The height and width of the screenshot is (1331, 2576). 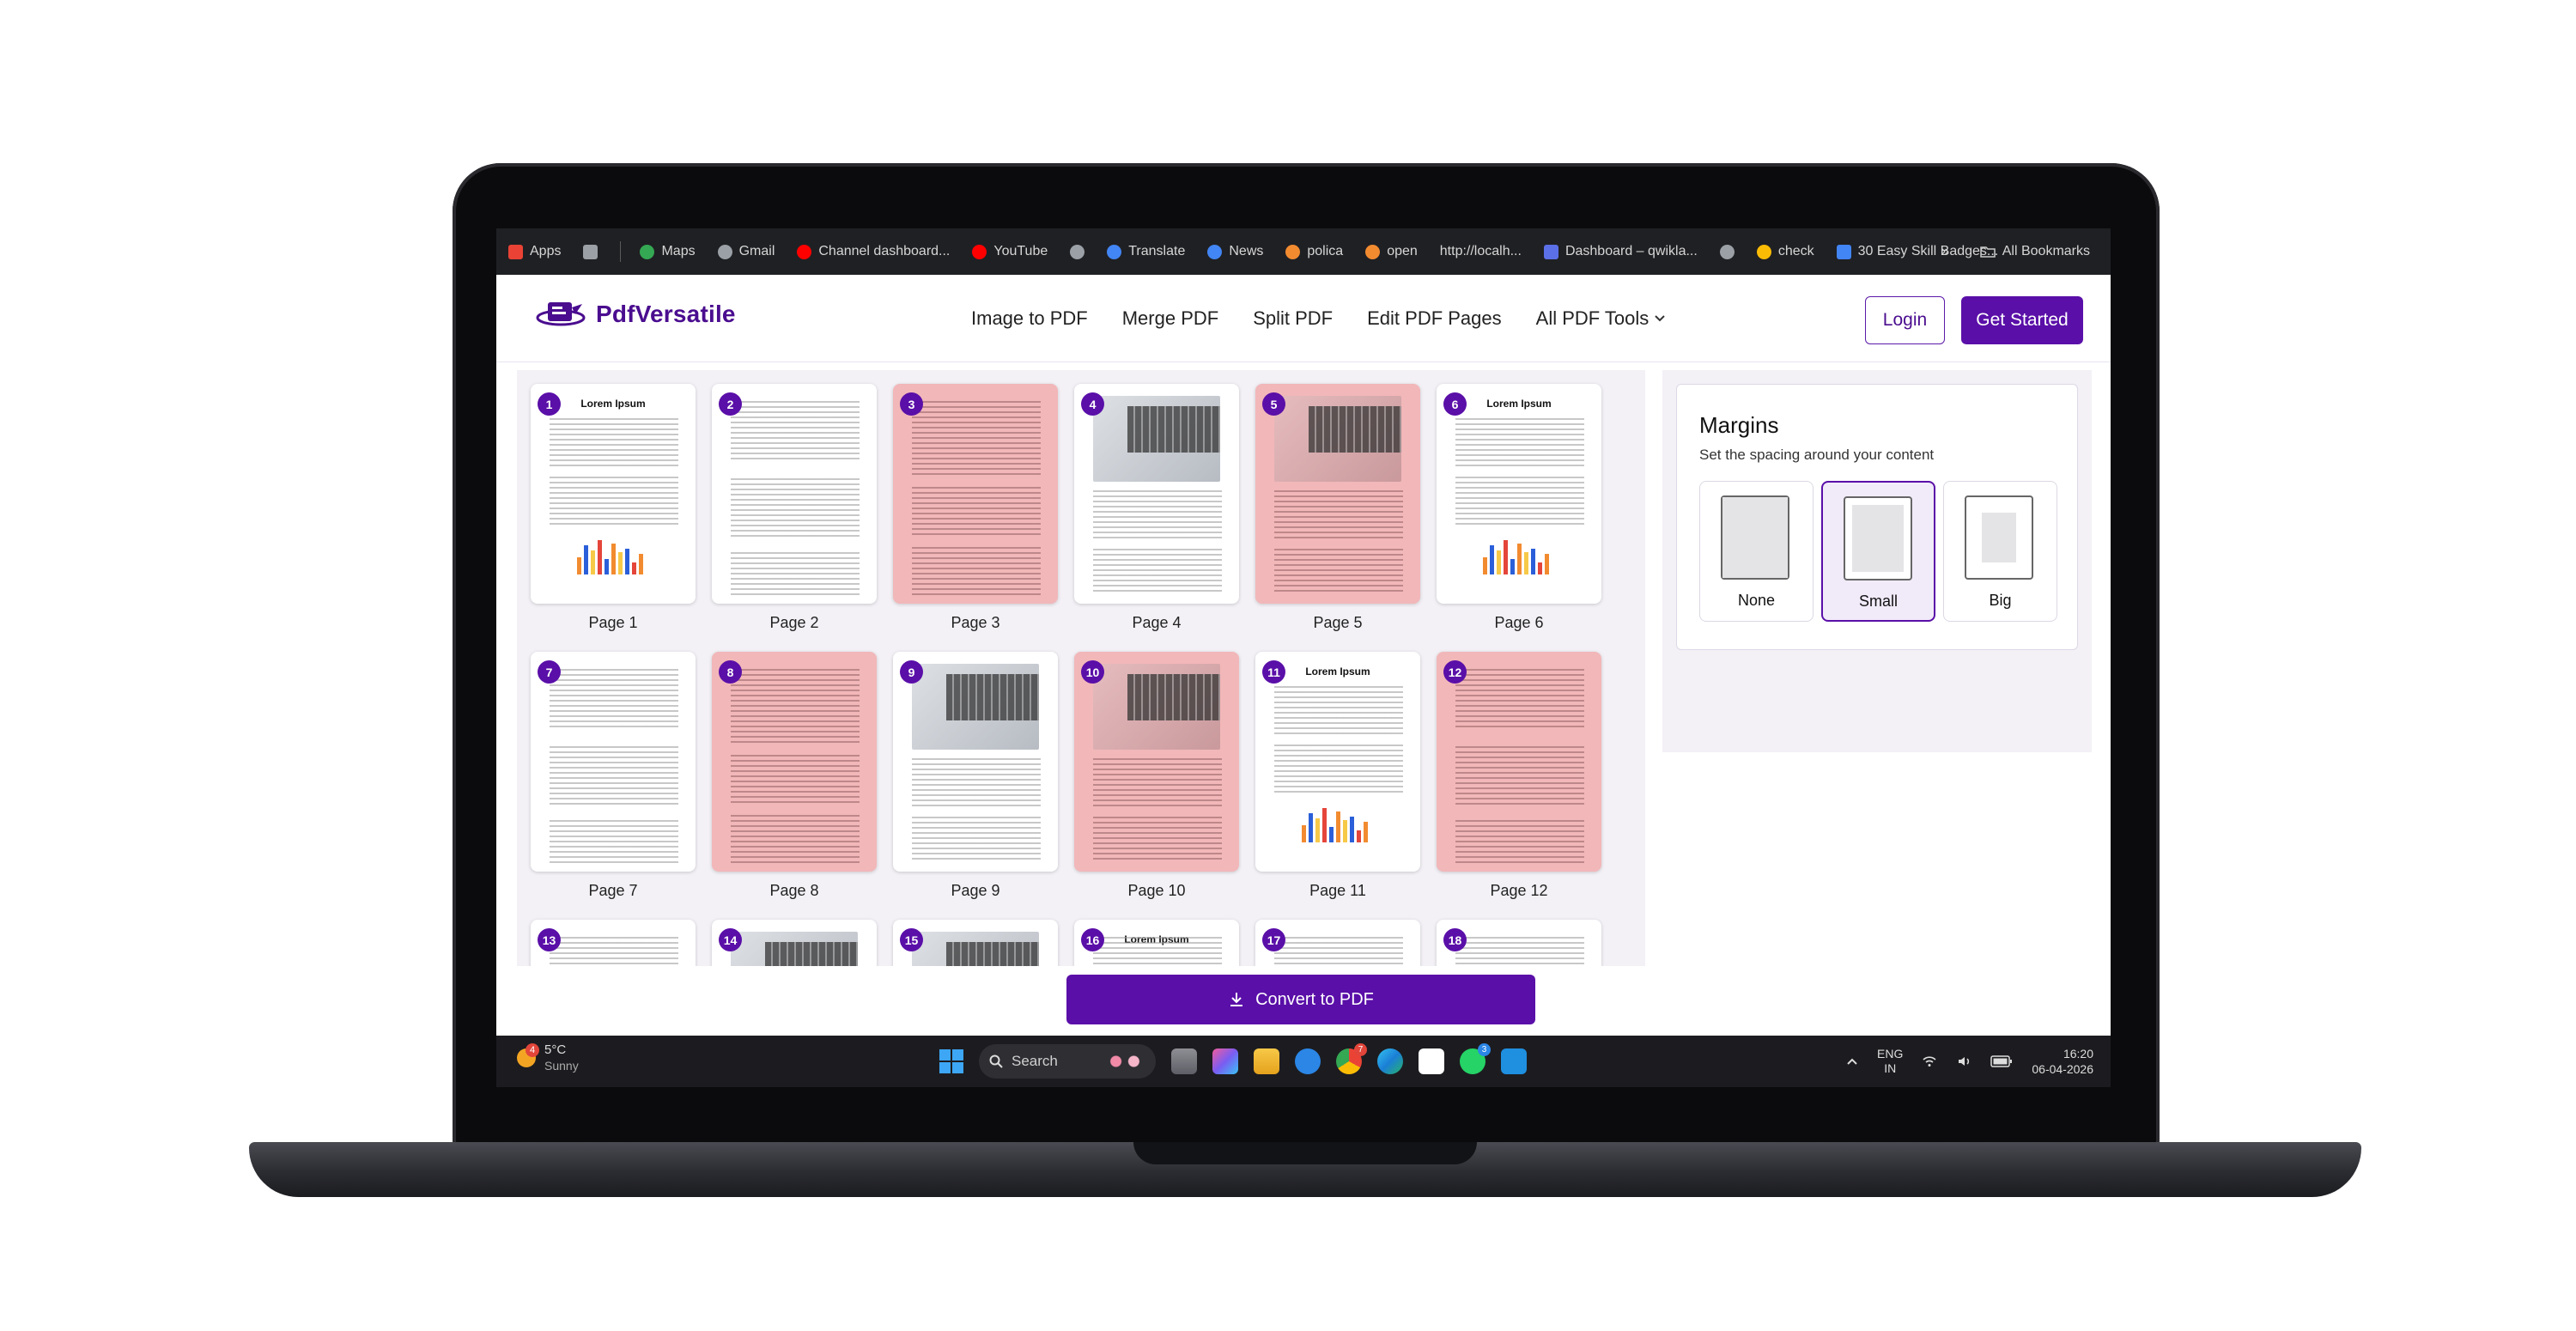 What do you see at coordinates (1475, 1058) in the screenshot?
I see `whatsapp-icon: 3` at bounding box center [1475, 1058].